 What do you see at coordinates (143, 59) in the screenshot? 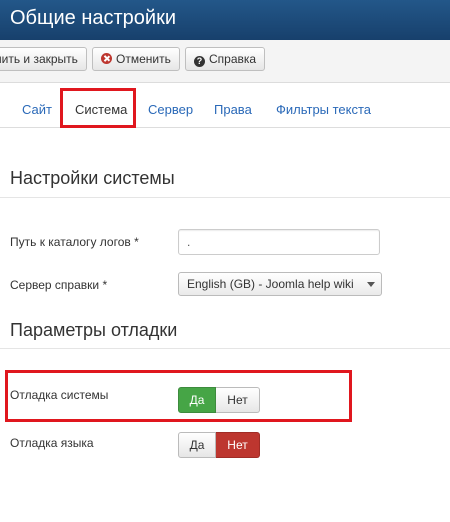
I see `cancel-label: Отменить` at bounding box center [143, 59].